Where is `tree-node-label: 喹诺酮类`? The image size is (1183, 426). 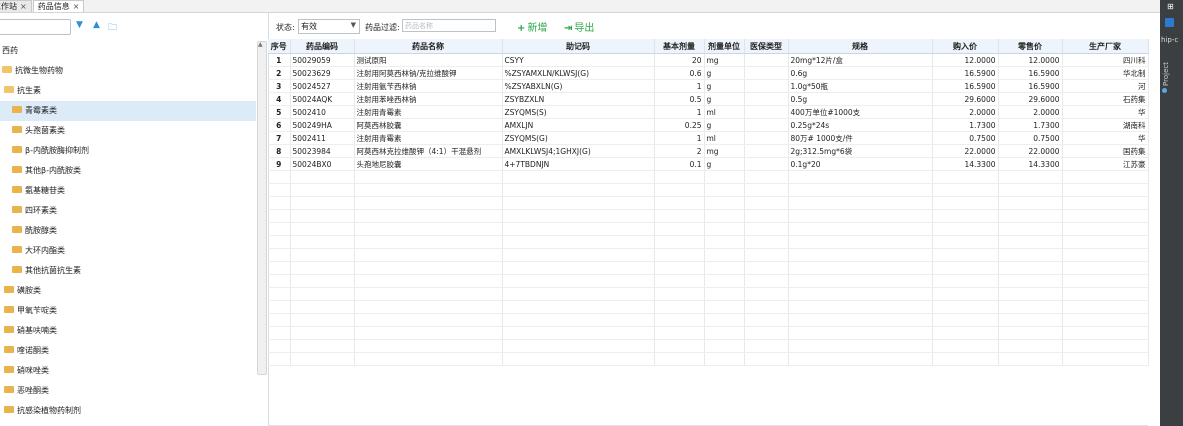 tree-node-label: 喹诺酮类 is located at coordinates (33, 350).